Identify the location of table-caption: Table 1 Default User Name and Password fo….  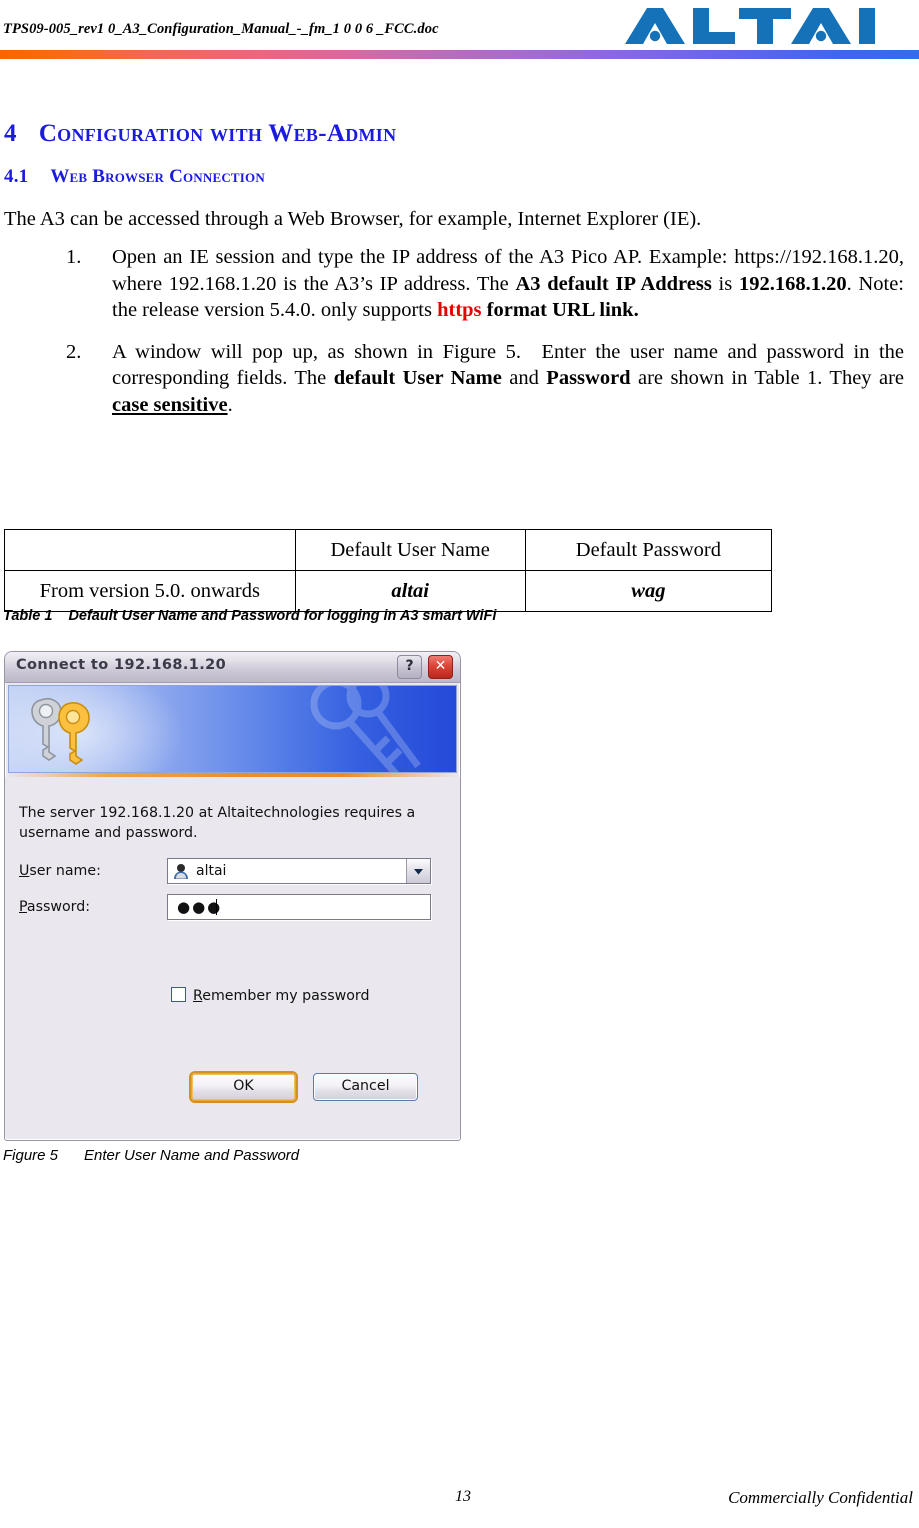
(249, 616).